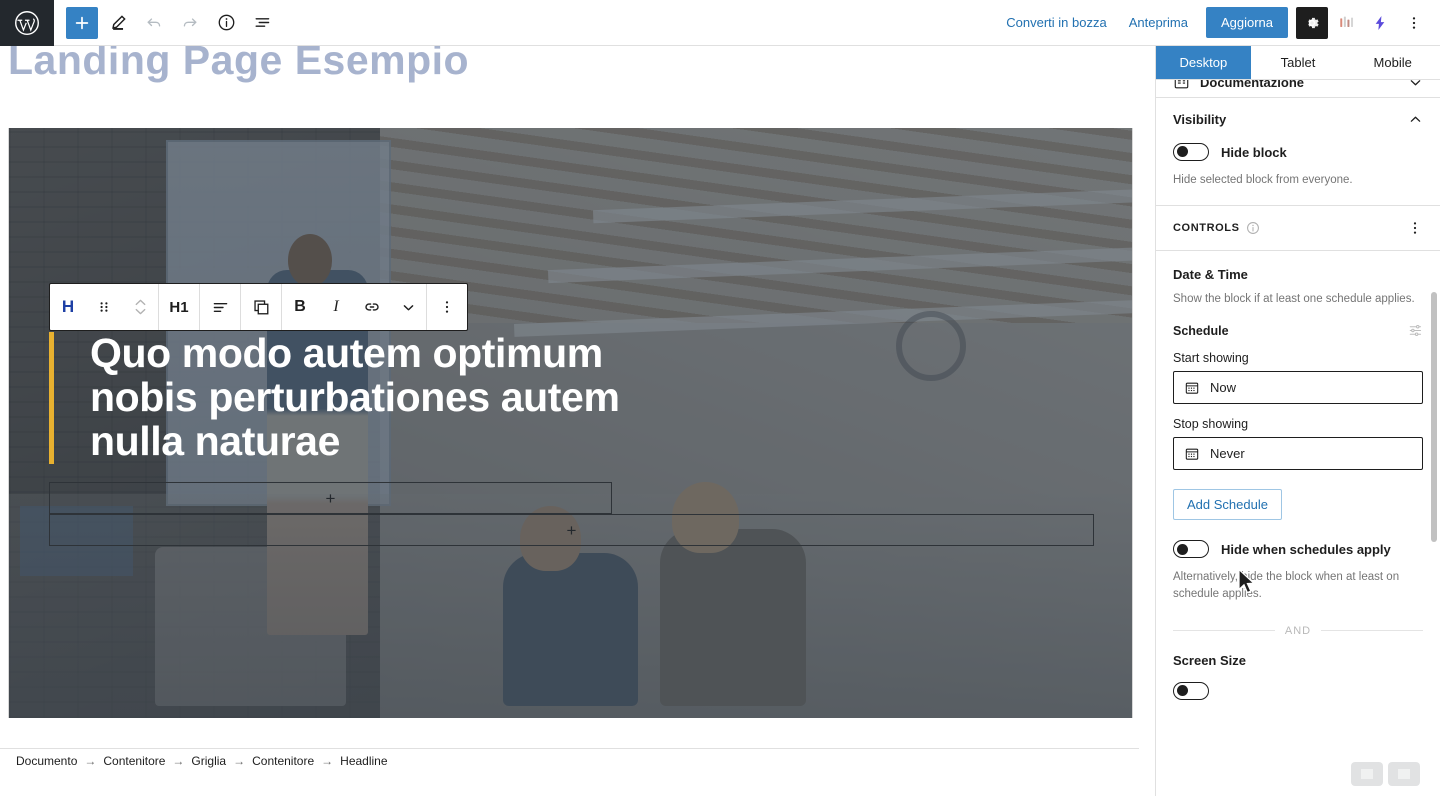 The image size is (1440, 796). I want to click on screen-size-section: Screen Size, so click(1298, 668).